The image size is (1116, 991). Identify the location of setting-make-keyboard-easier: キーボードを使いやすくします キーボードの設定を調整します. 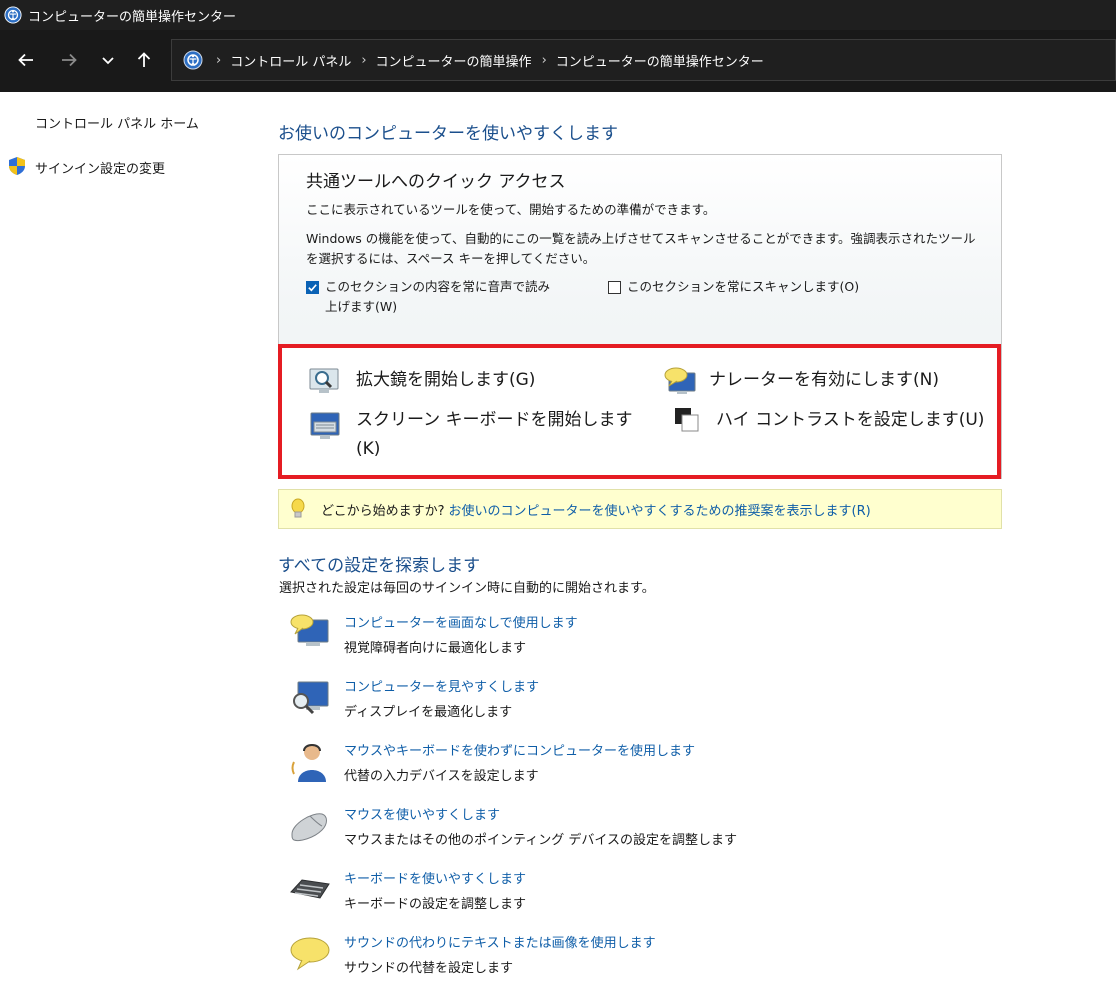
(538, 897).